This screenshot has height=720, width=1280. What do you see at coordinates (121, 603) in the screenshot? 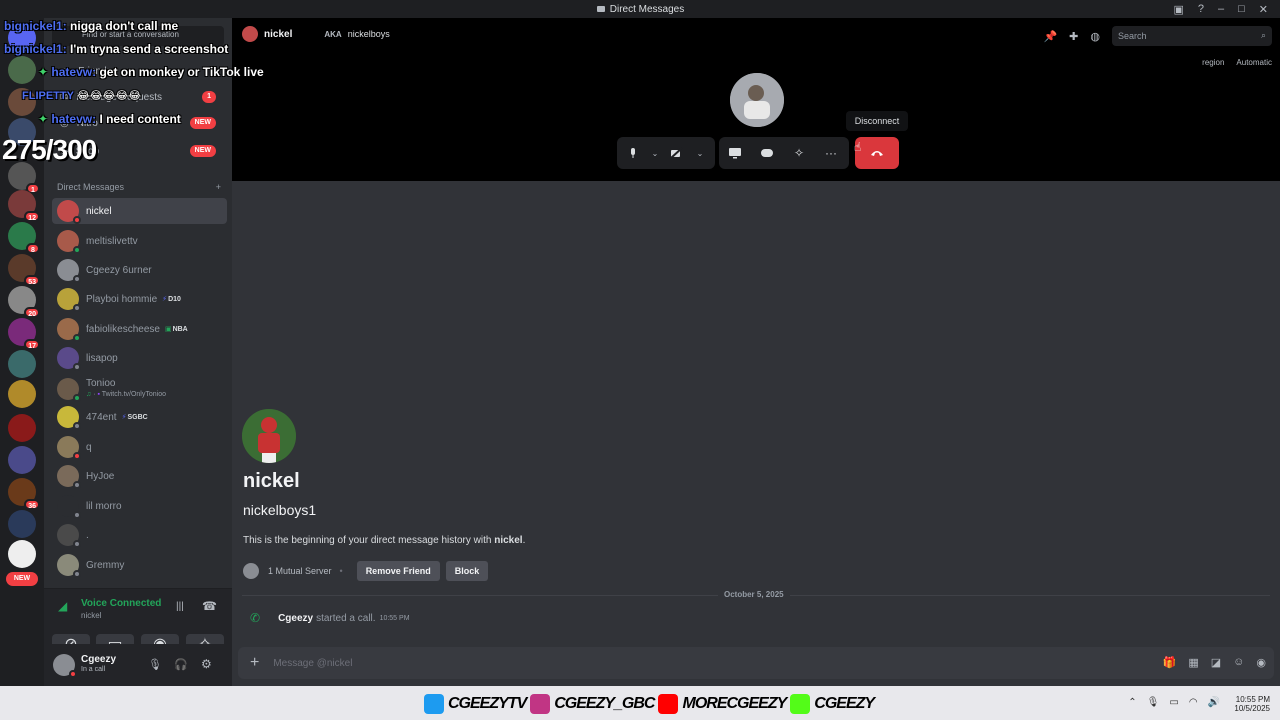
I see `voice-status: Voice Connected` at bounding box center [121, 603].